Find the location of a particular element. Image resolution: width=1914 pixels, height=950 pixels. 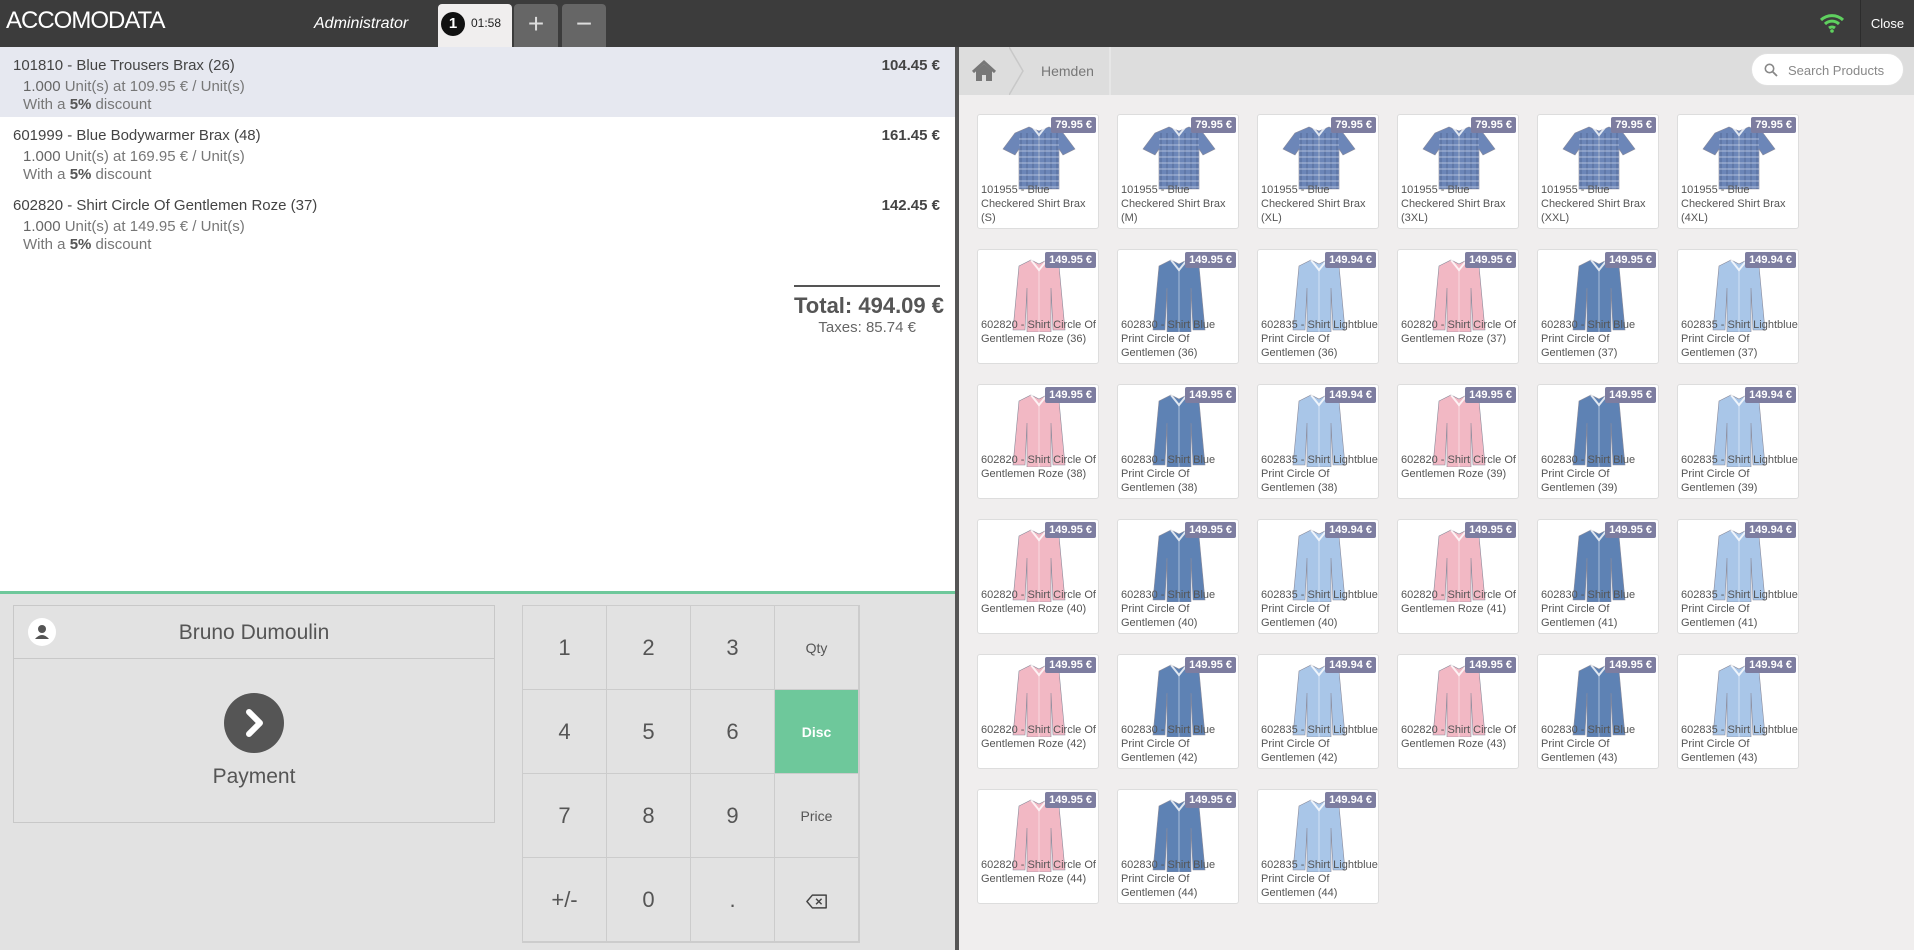

backspace-button is located at coordinates (817, 900).